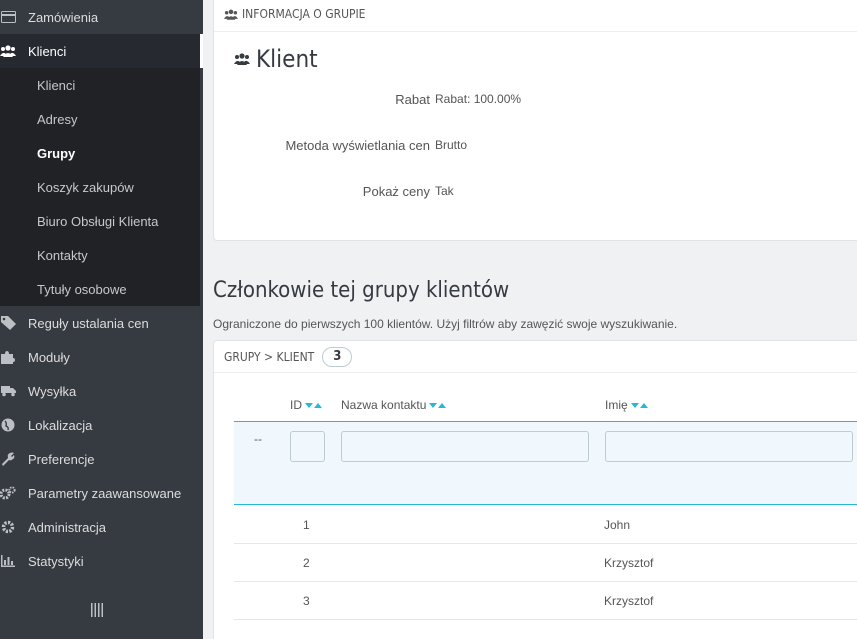 This screenshot has height=639, width=857. What do you see at coordinates (337, 356) in the screenshot?
I see `members-count-badge: 3` at bounding box center [337, 356].